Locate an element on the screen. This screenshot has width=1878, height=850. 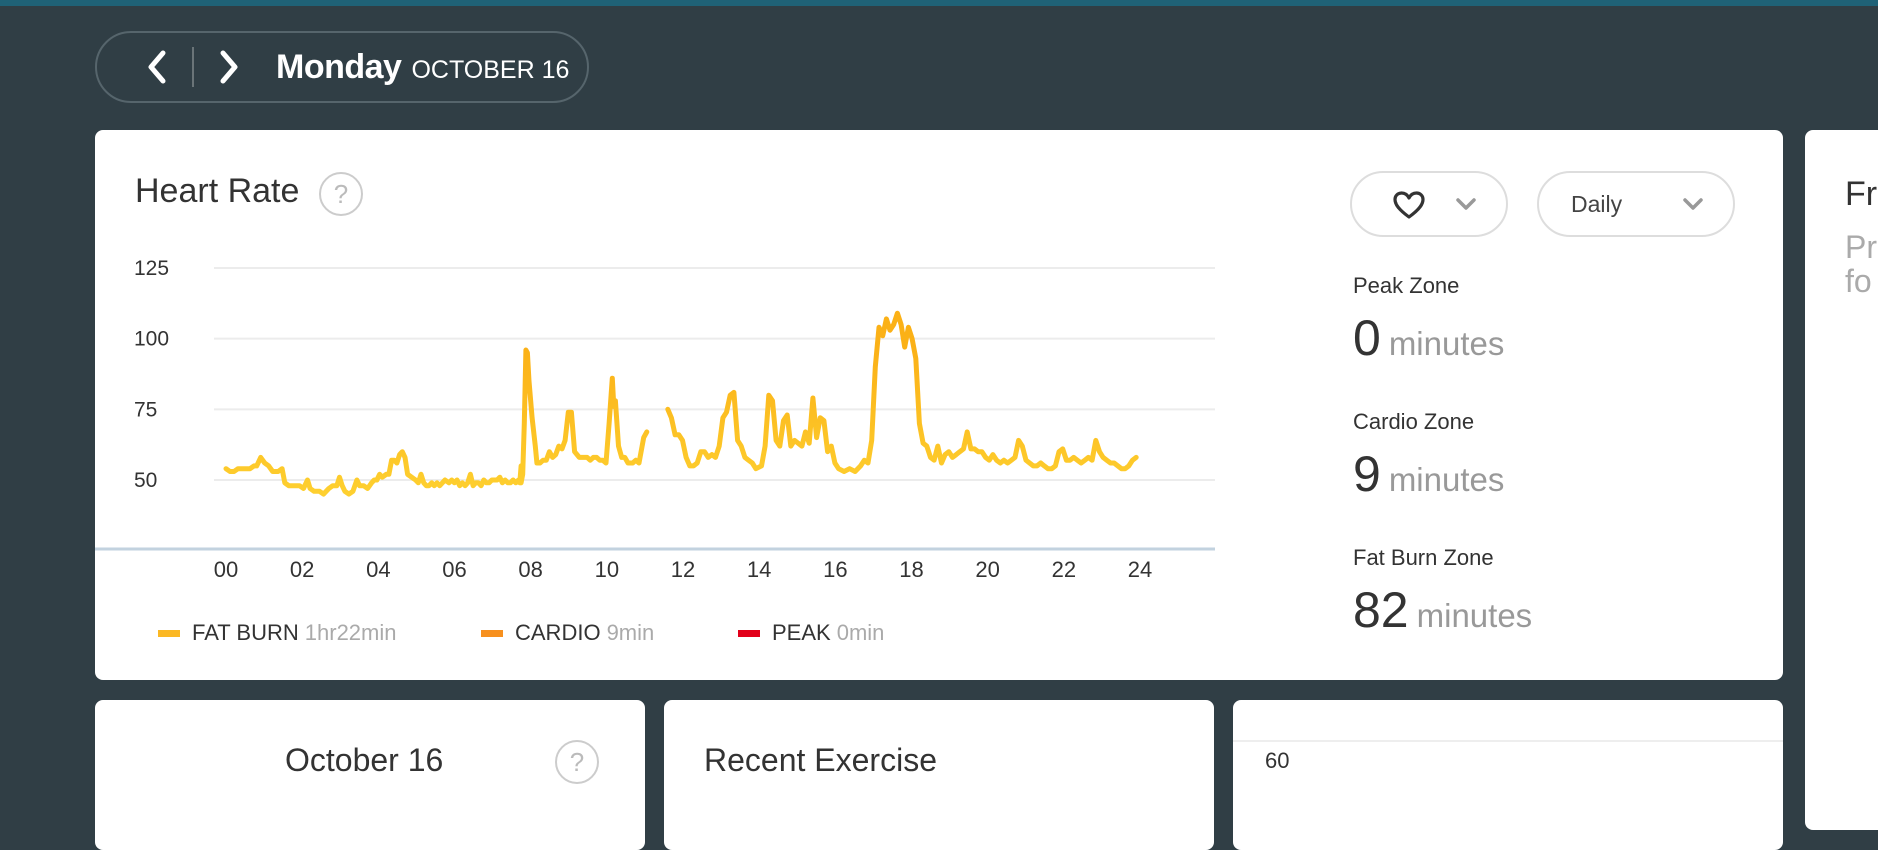
metric-dropdown is located at coordinates (1429, 204).